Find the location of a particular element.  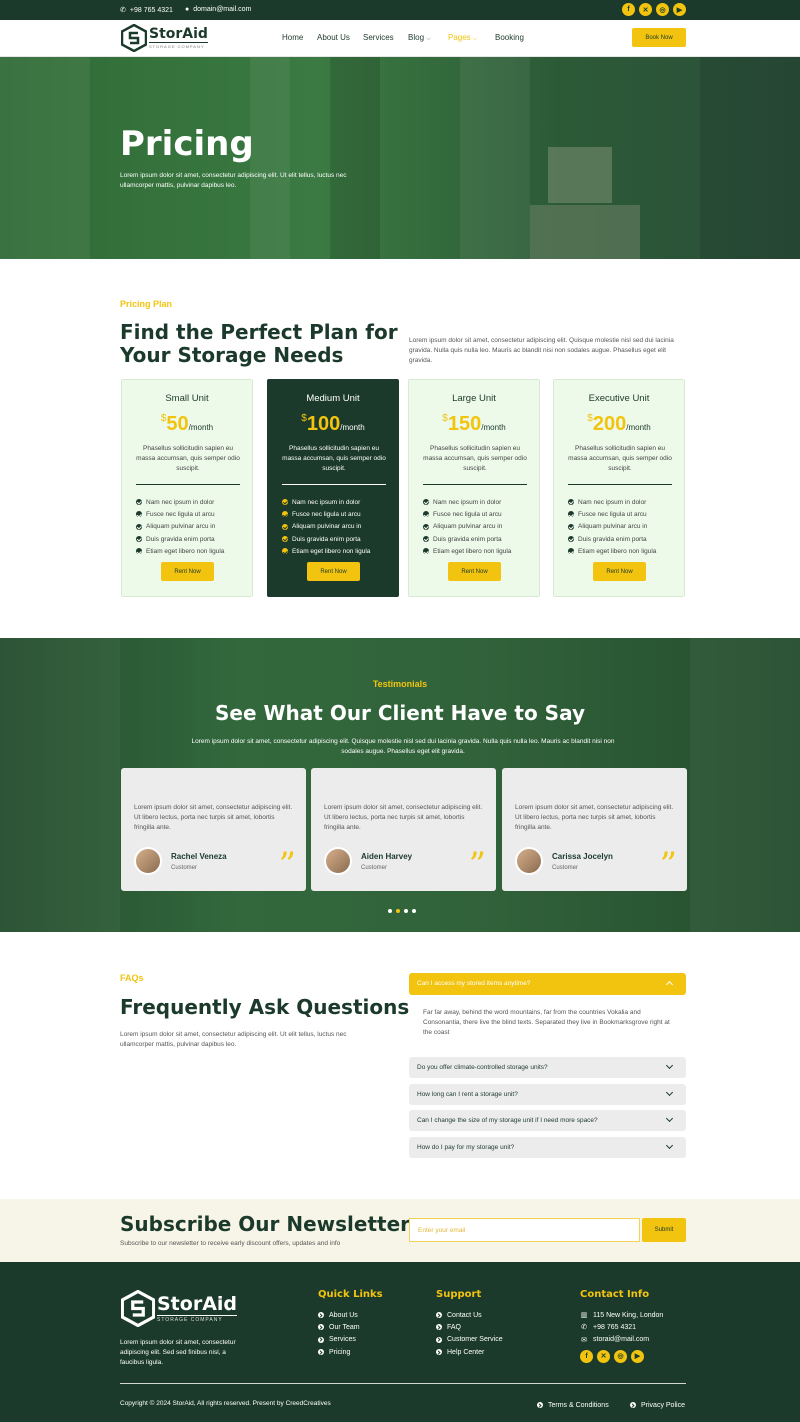

phone-icon: ✆ is located at coordinates (123, 10).